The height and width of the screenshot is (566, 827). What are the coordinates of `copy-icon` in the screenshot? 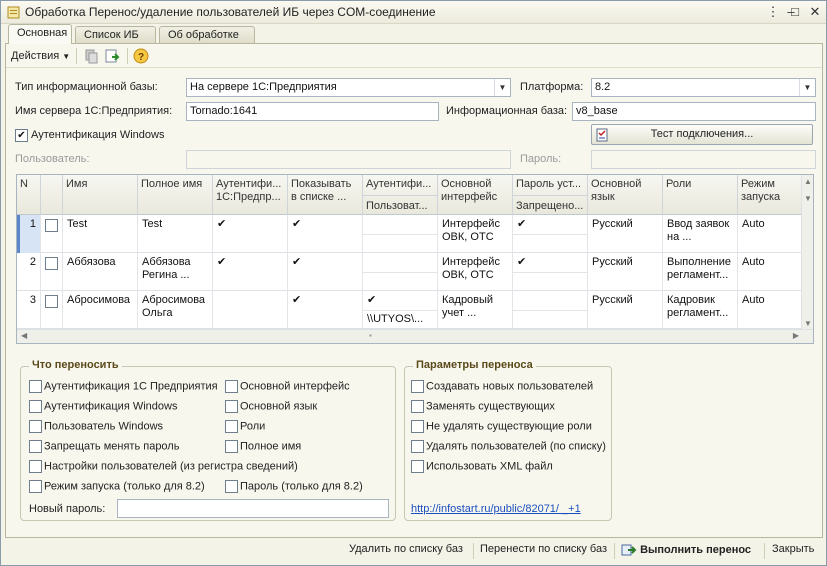 It's located at (91, 56).